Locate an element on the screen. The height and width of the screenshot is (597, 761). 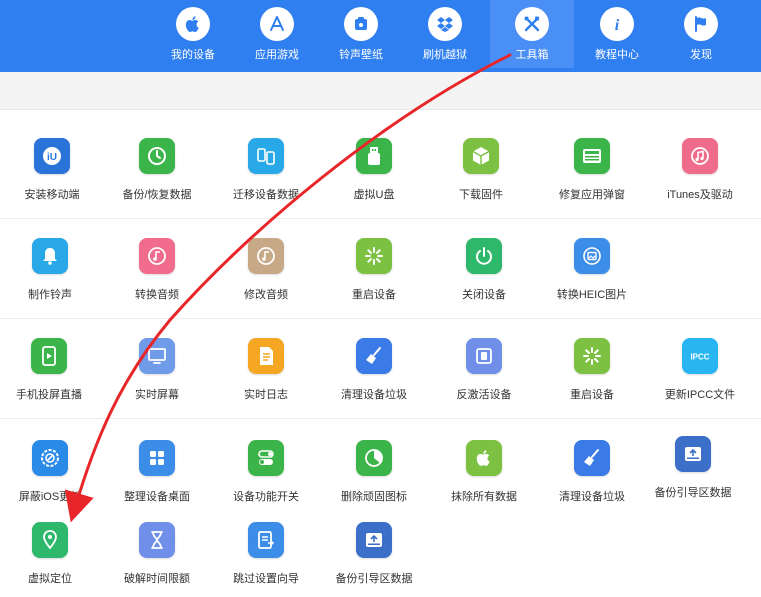
tool-label: 跳过设置向导 is located at coordinates (266, 579).